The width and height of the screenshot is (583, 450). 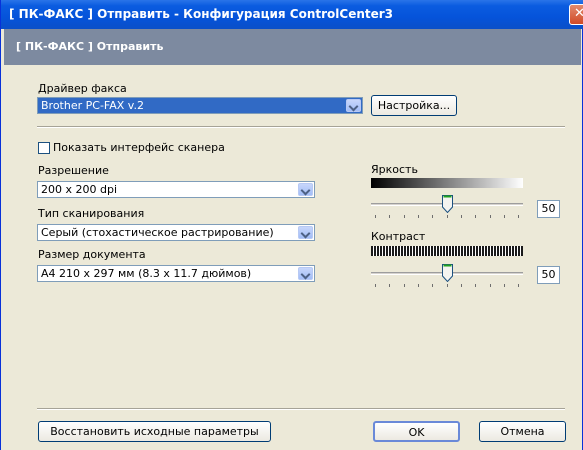 I want to click on document-size-select: A4 210 x 297 мм (8.3 x 11.7 дюймов), so click(x=176, y=273).